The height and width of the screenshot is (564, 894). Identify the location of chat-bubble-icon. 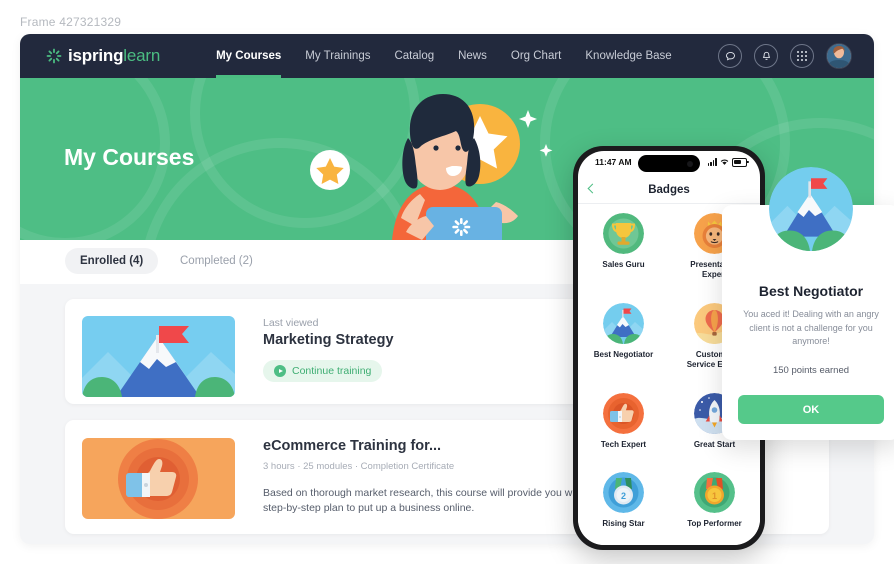
(730, 56).